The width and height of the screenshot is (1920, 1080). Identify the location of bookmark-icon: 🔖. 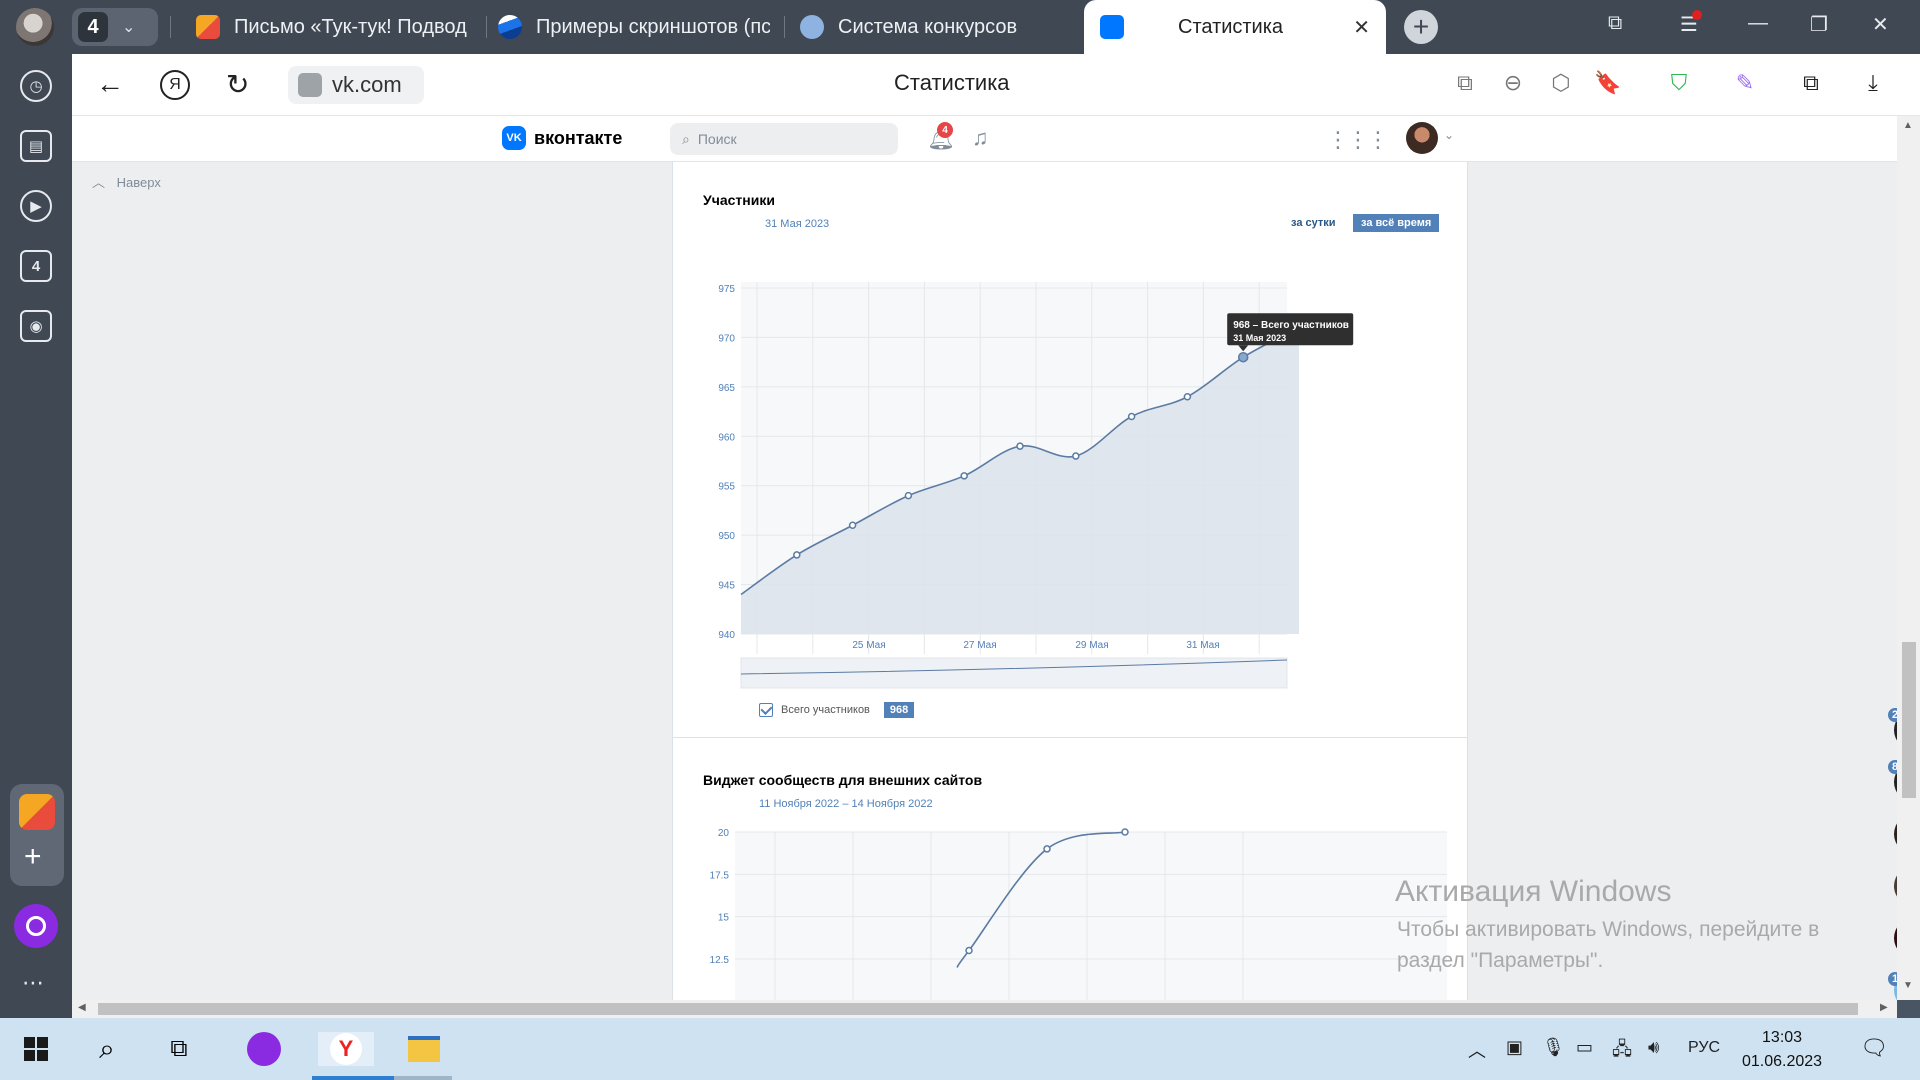
(1607, 83).